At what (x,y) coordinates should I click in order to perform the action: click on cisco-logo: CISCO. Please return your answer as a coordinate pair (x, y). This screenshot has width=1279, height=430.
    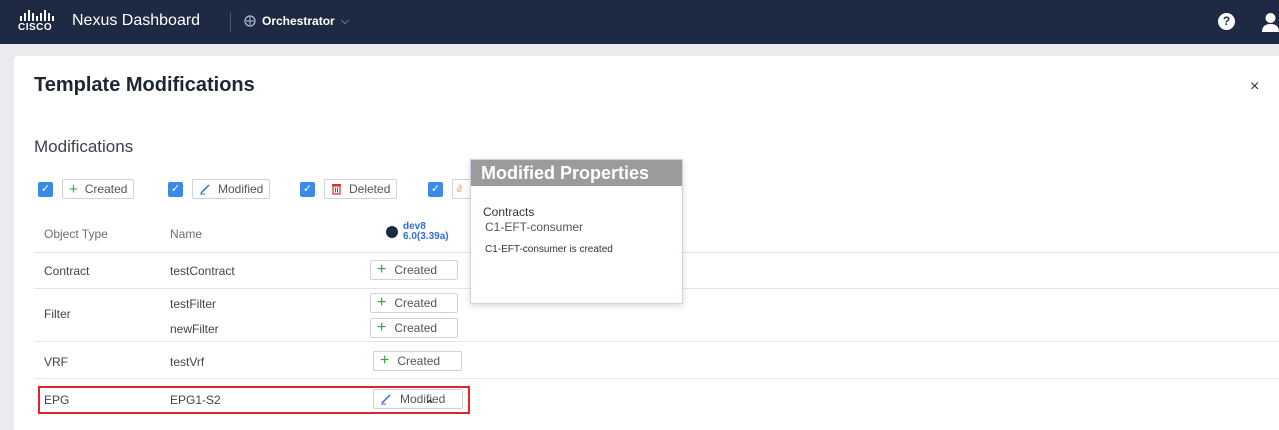
    Looking at the image, I should click on (38, 22).